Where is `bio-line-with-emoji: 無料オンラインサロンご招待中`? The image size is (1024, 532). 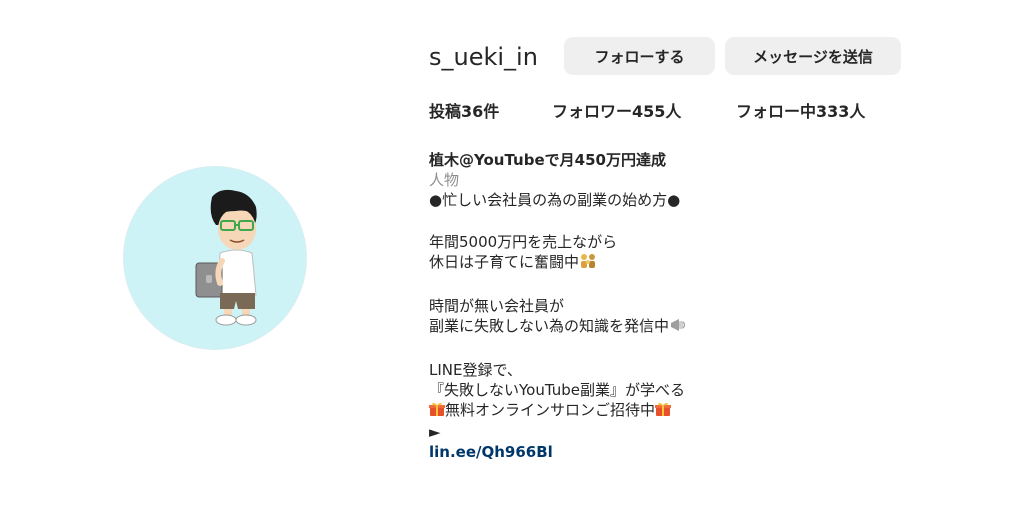 bio-line-with-emoji: 無料オンラインサロンご招待中 is located at coordinates (709, 411).